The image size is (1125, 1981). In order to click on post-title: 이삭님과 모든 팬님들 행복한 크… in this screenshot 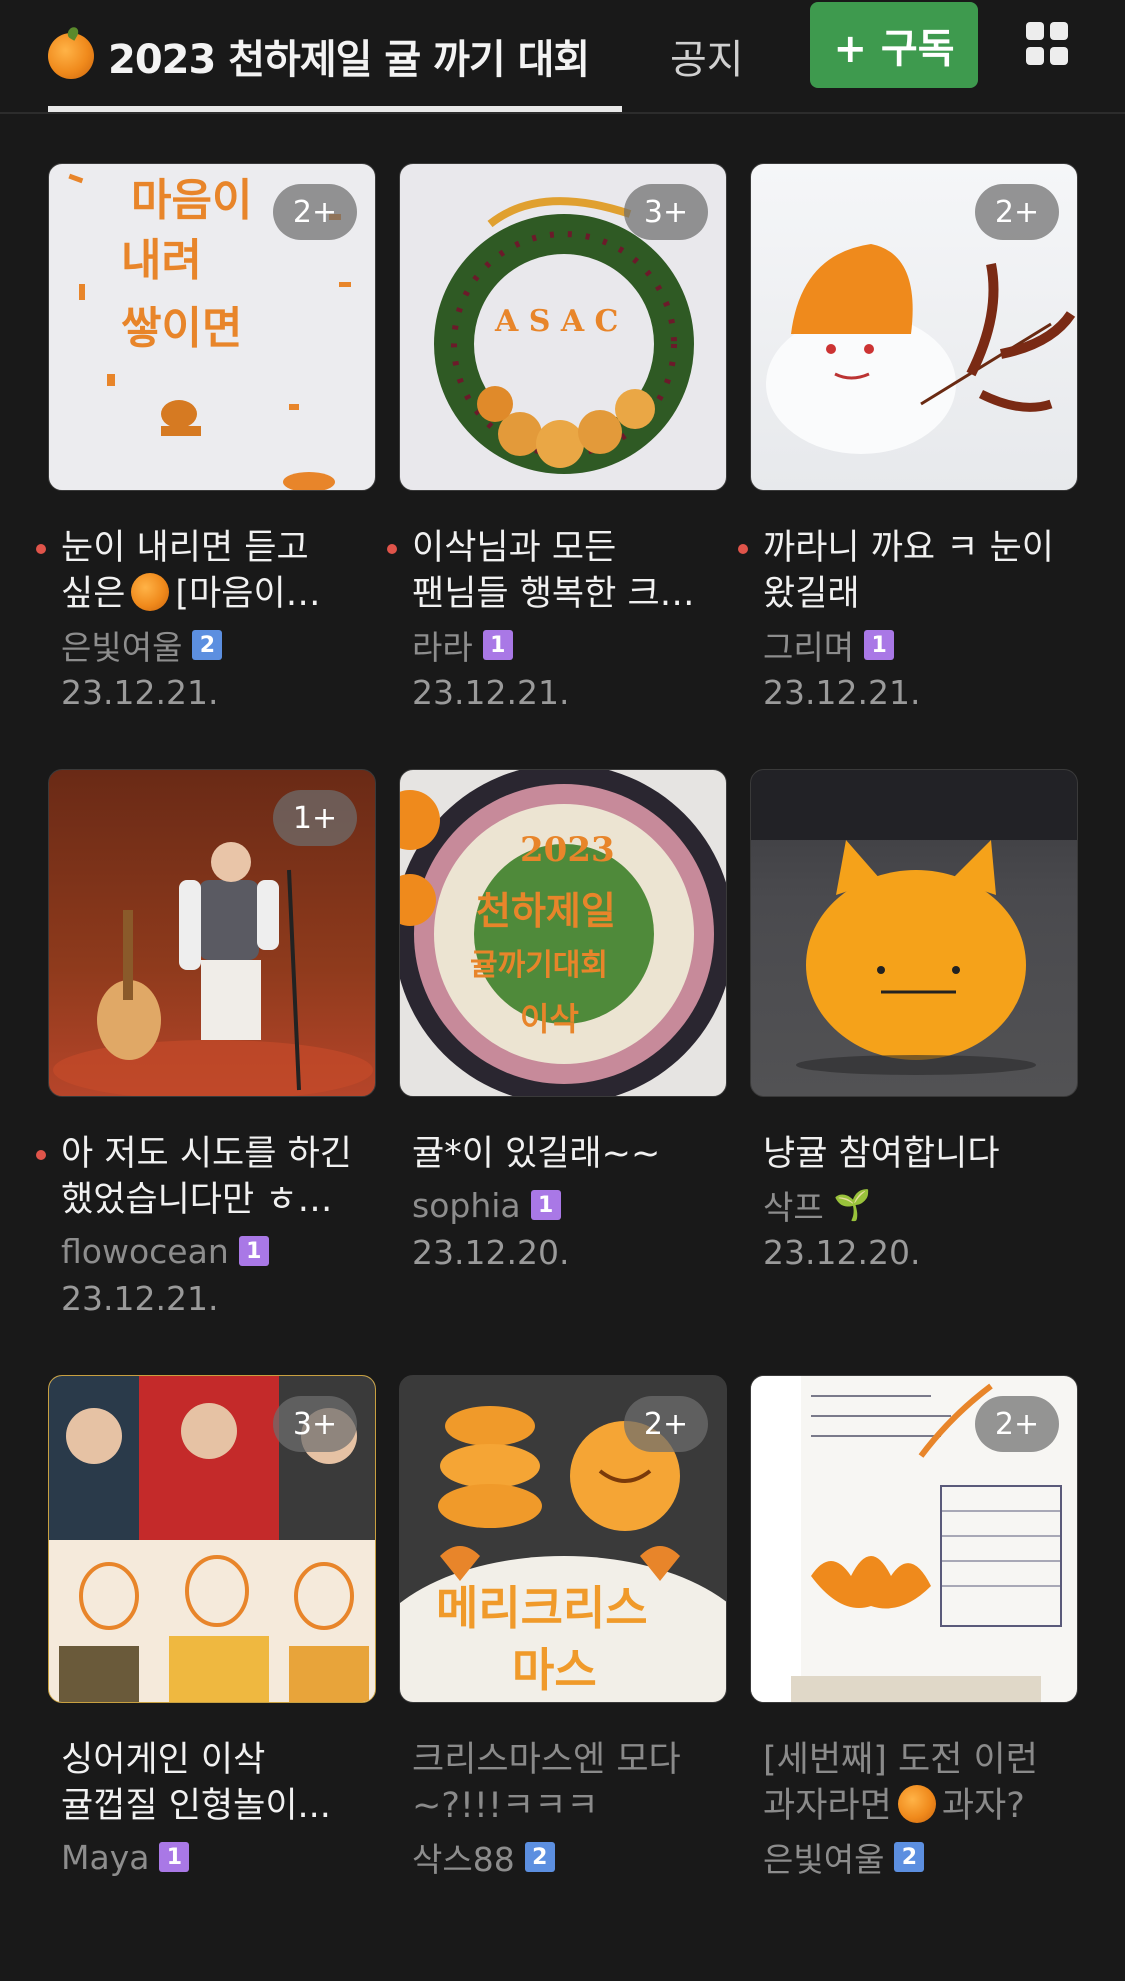, I will do `click(562, 571)`.